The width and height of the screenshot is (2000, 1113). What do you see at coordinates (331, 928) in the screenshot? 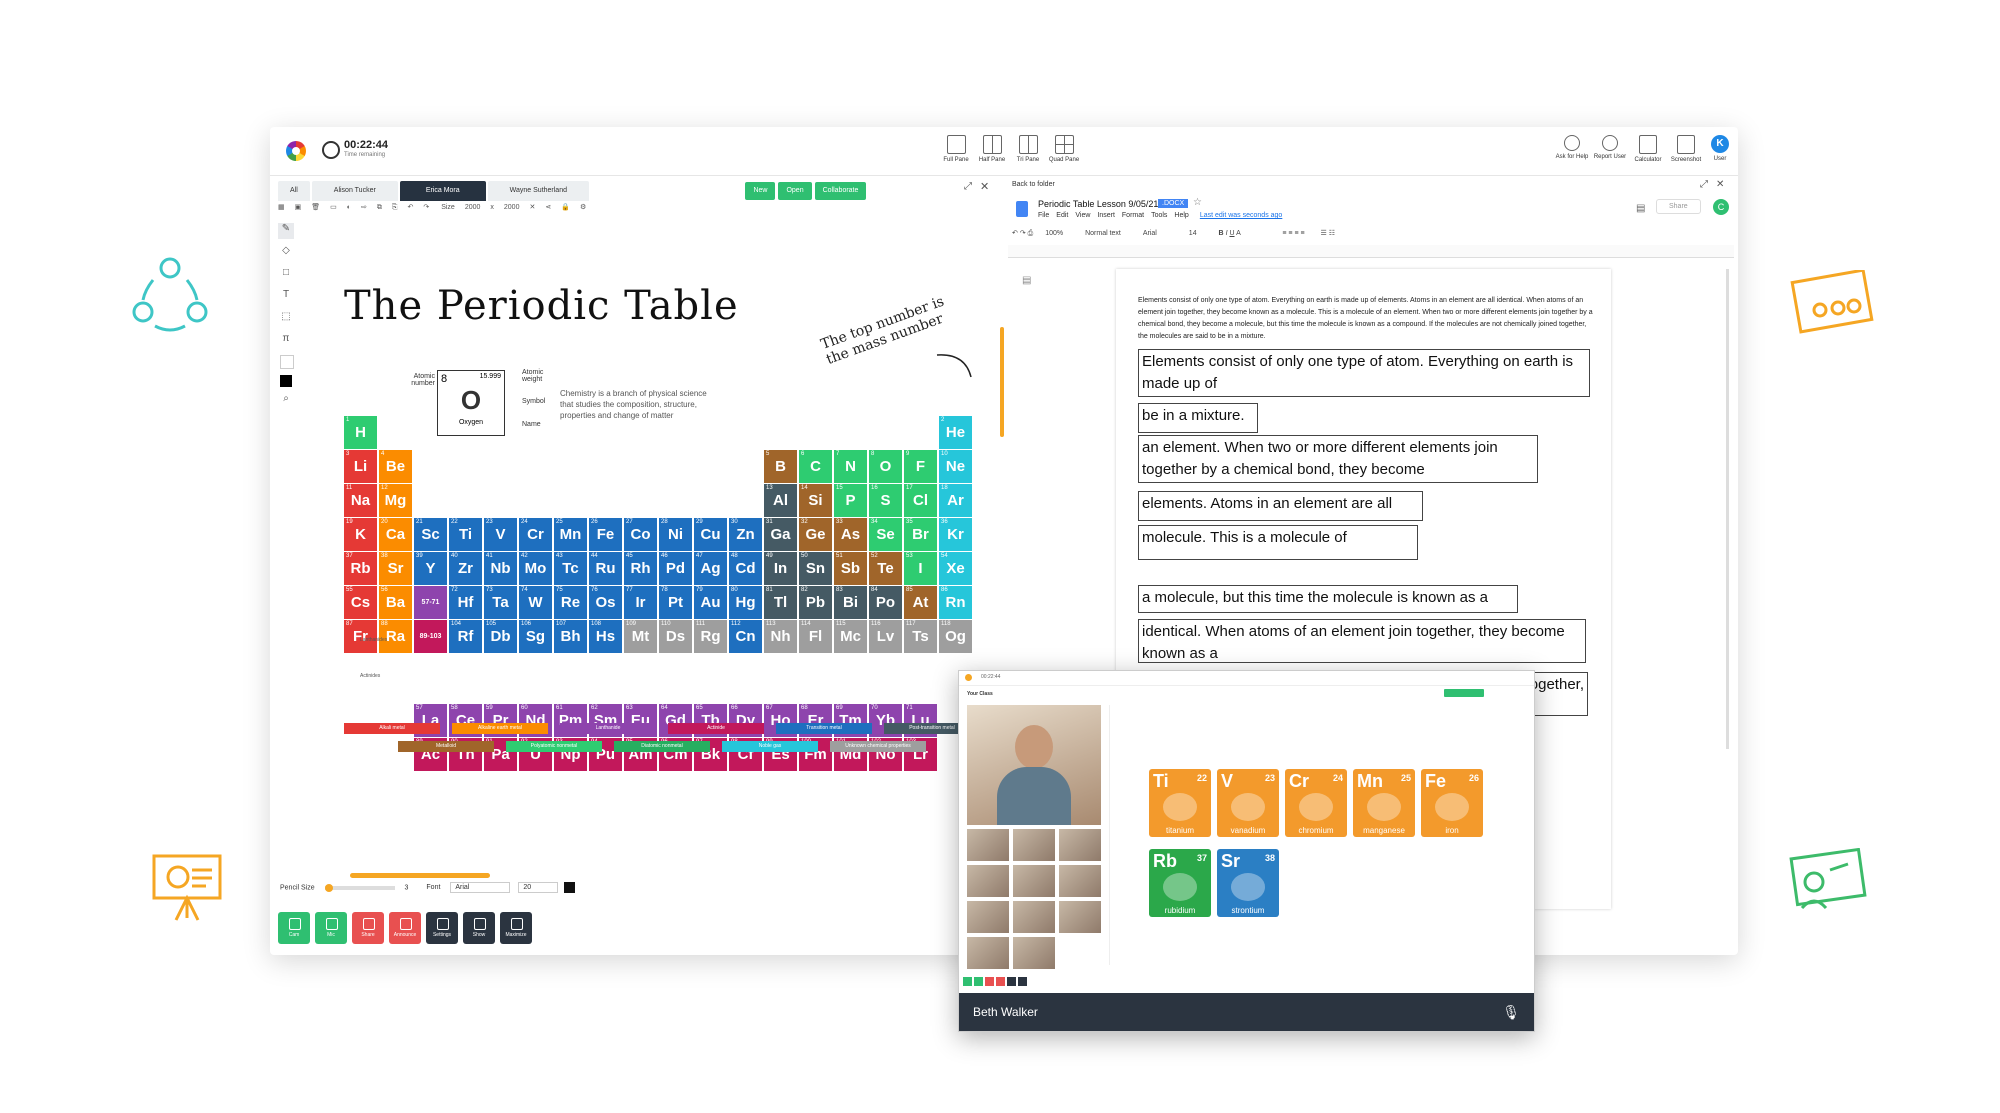
I see `mic-button: Mic` at bounding box center [331, 928].